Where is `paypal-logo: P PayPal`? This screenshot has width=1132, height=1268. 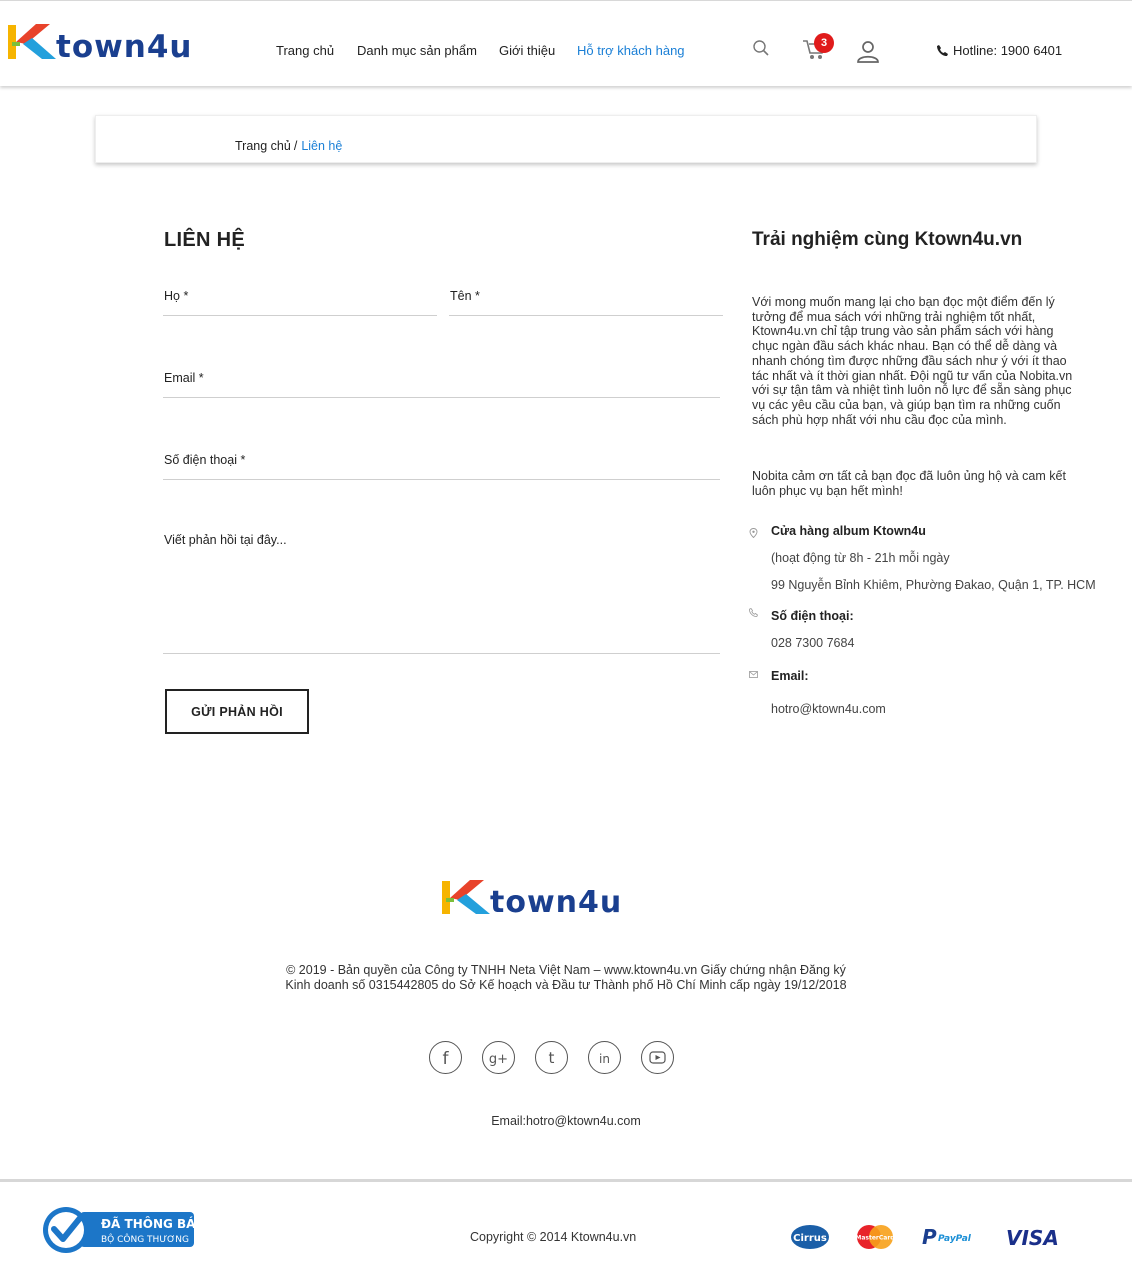
paypal-logo: P PayPal is located at coordinates (947, 1237).